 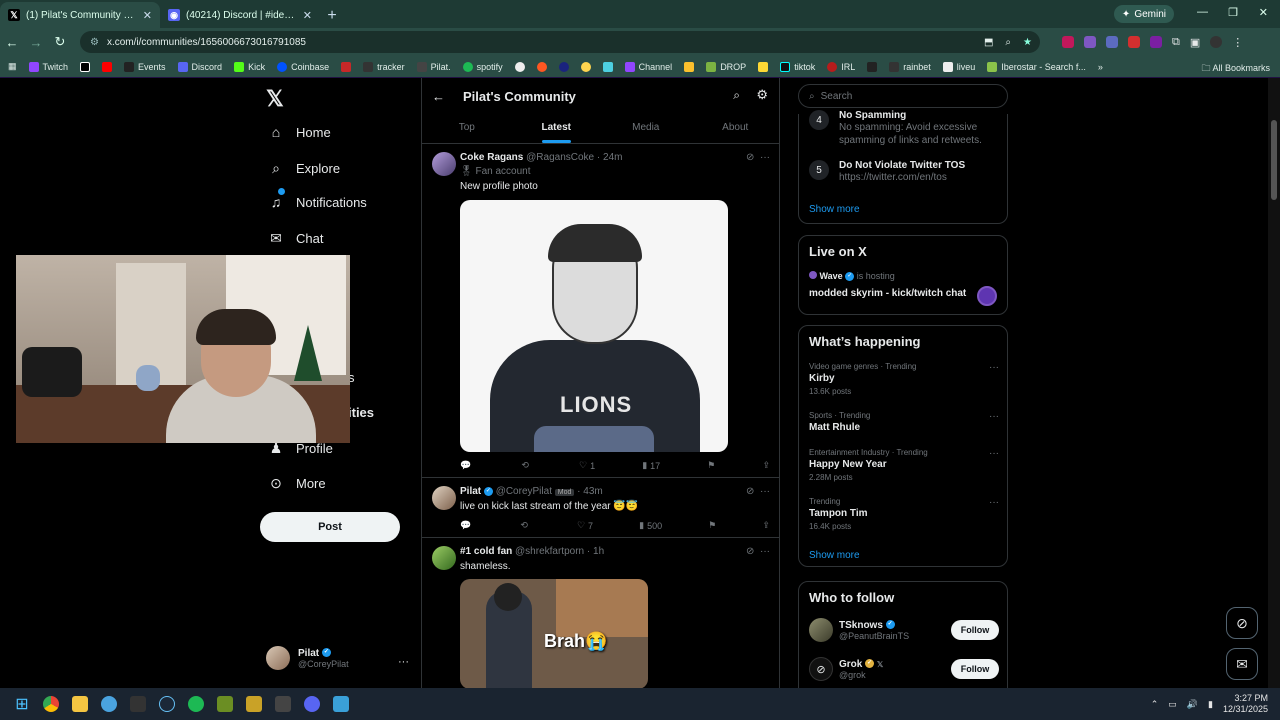 What do you see at coordinates (1235, 69) in the screenshot?
I see `all-bookmarks-button: 🗀 All Bookmarks` at bounding box center [1235, 69].